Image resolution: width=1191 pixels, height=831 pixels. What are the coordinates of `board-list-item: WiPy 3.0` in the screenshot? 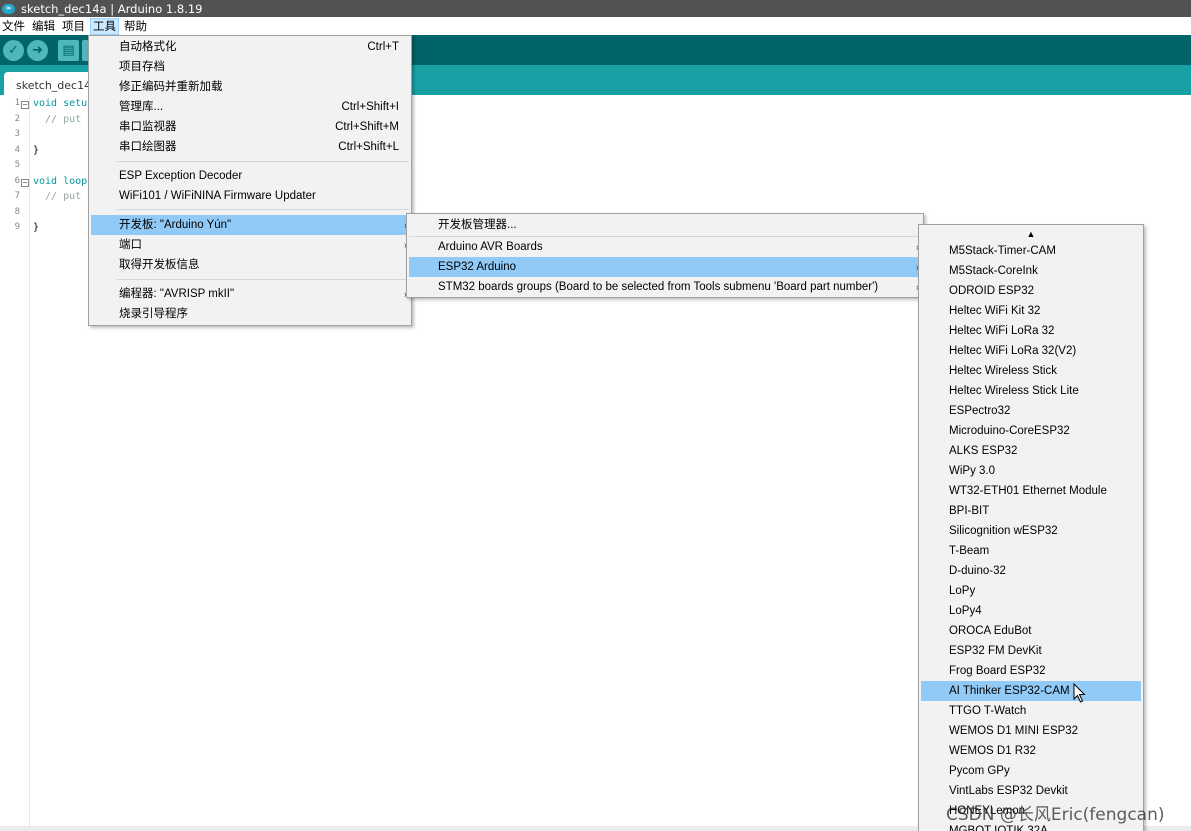 It's located at (1031, 471).